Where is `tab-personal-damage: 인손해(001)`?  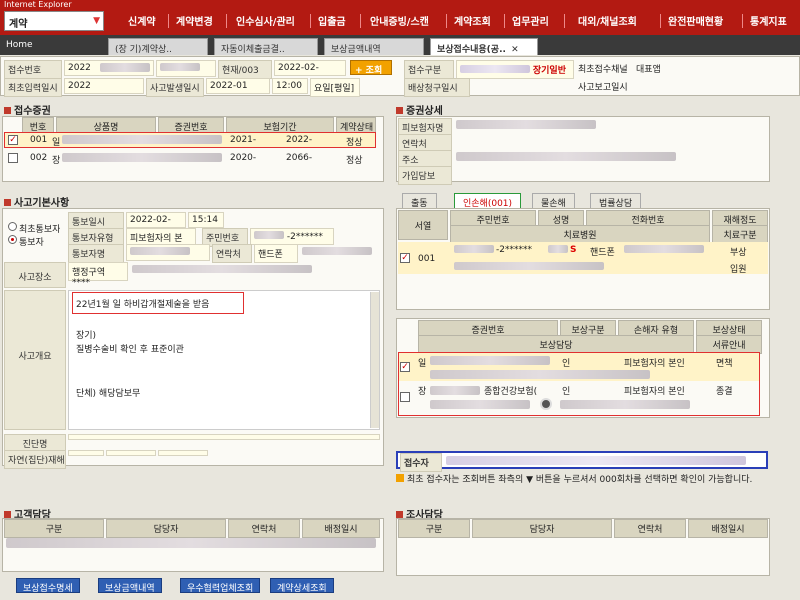 tab-personal-damage: 인손해(001) is located at coordinates (488, 201).